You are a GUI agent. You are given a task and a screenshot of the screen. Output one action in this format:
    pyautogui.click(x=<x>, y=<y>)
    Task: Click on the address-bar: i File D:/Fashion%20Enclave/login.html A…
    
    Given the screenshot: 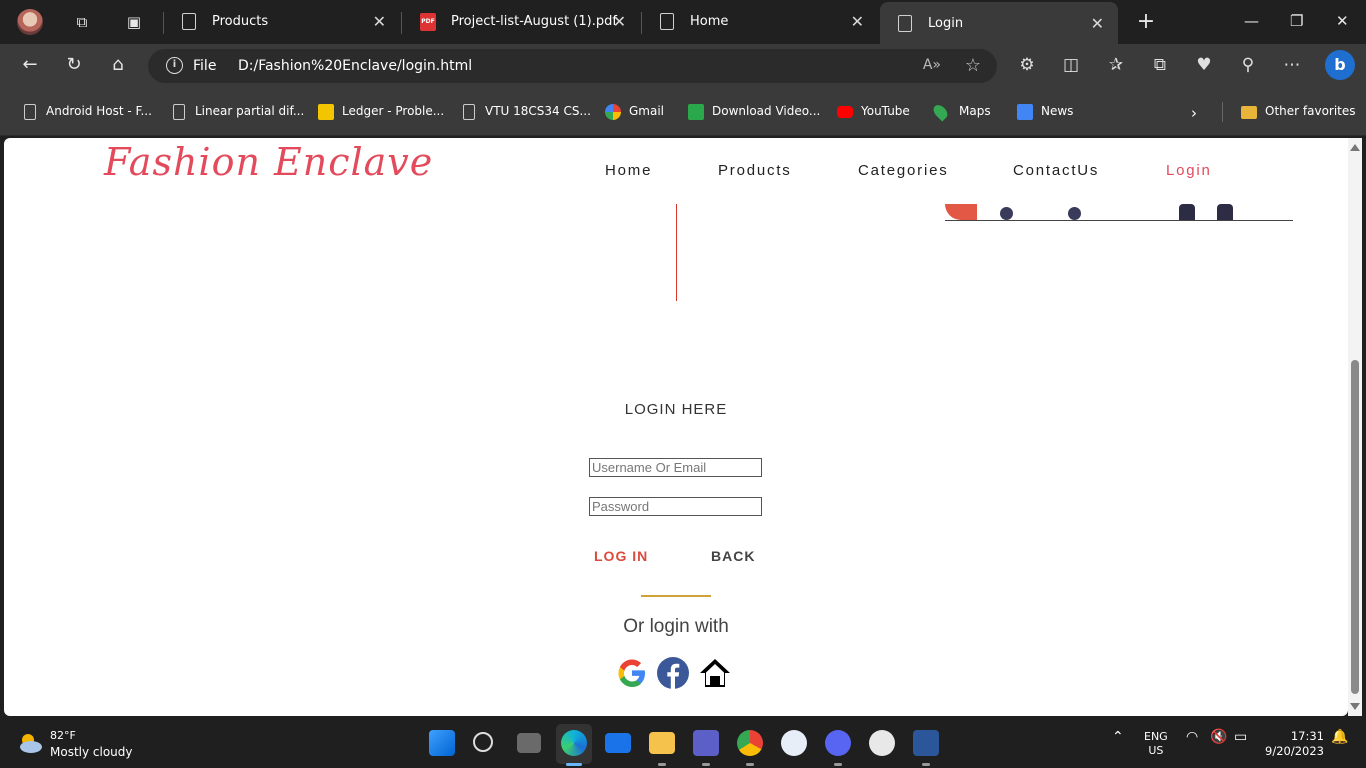 What is the action you would take?
    pyautogui.click(x=572, y=66)
    